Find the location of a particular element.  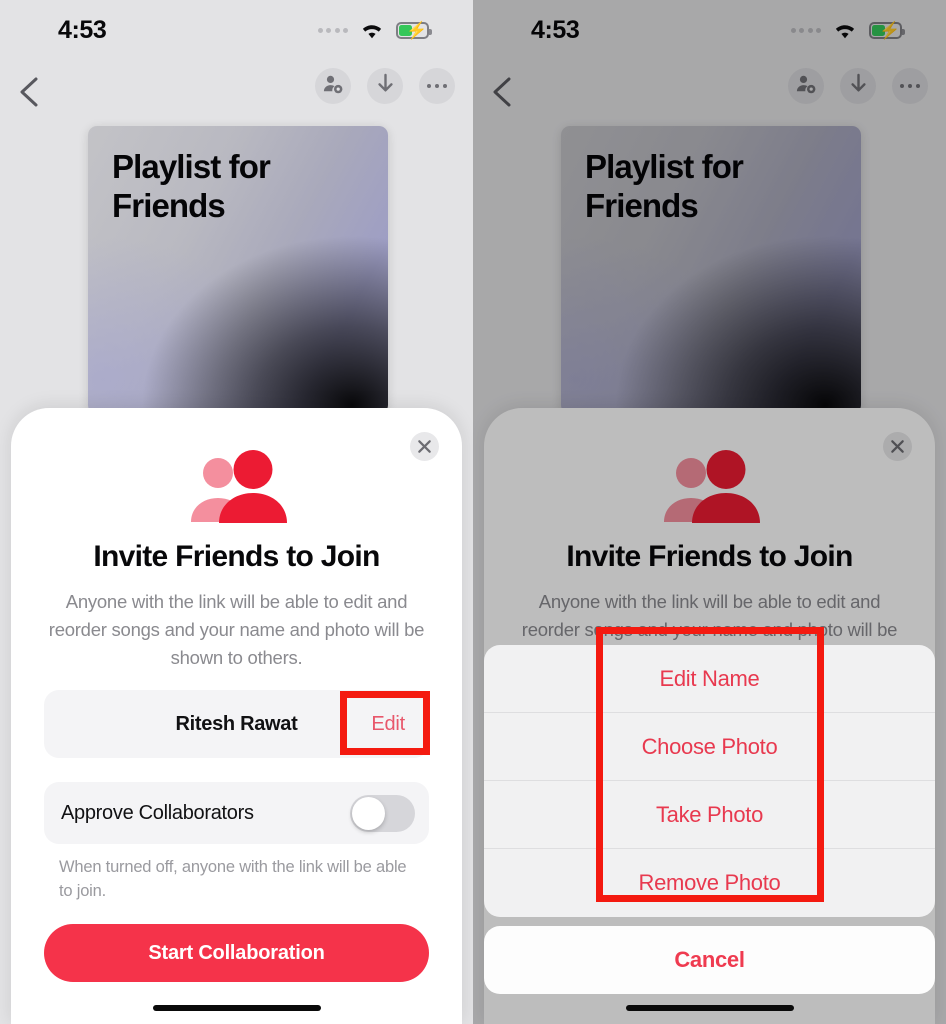

annotation-box-photo-menu is located at coordinates (710, 764).